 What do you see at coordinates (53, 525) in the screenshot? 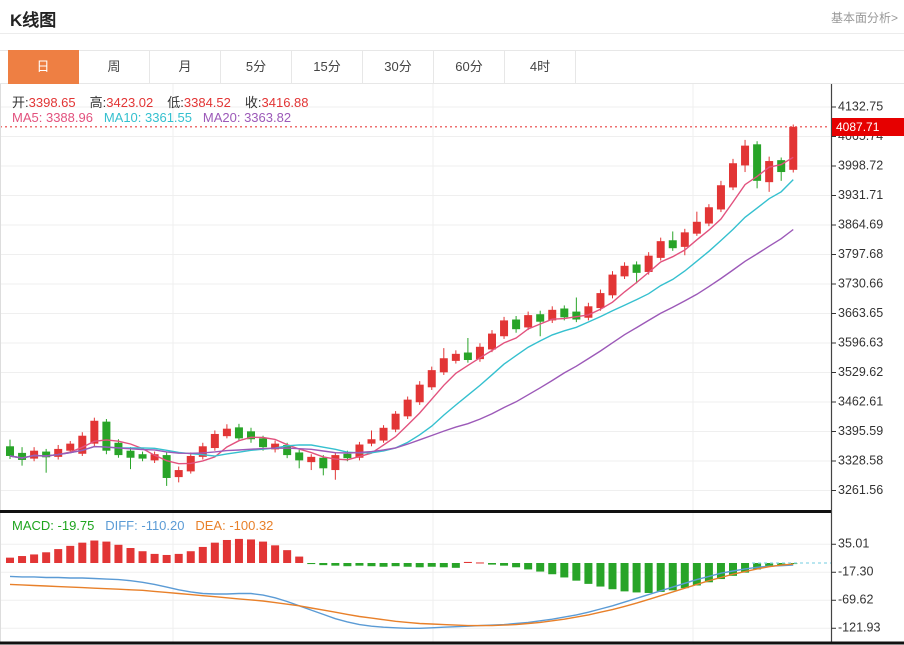
I see `macd-value: MACD: -19.75` at bounding box center [53, 525].